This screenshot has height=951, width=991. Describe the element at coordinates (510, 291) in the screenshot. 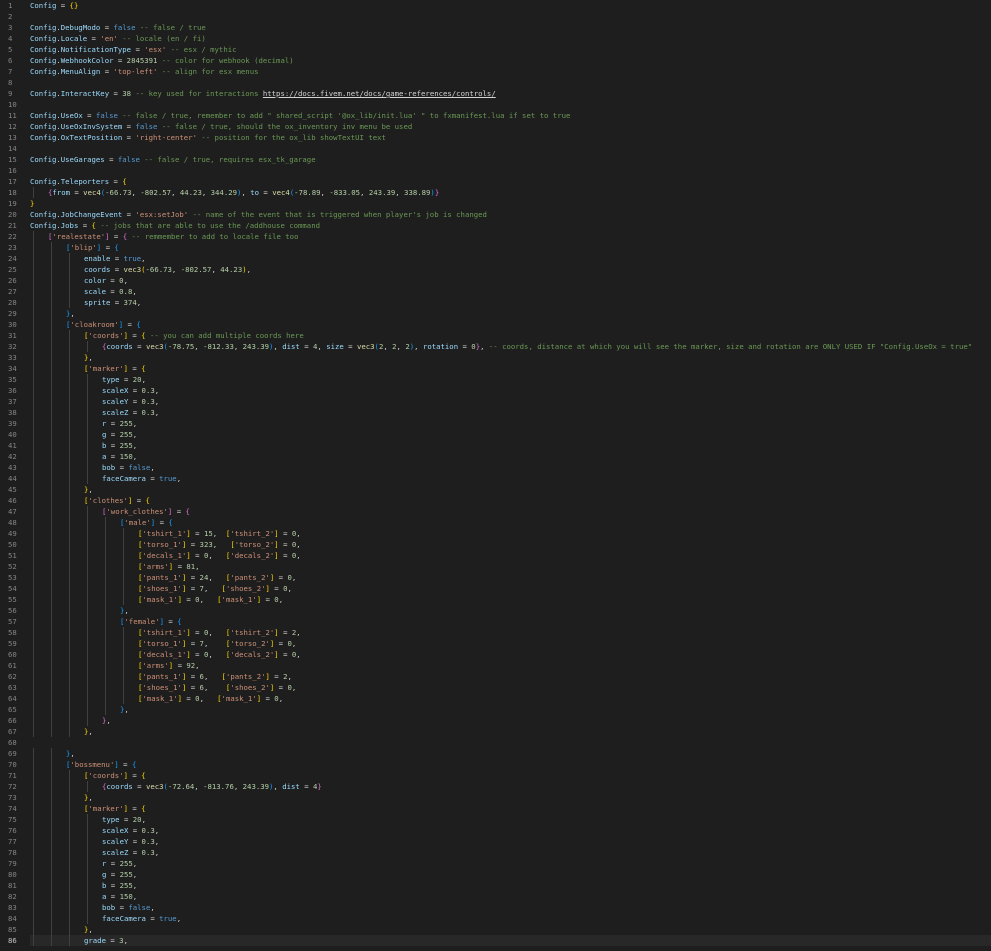

I see `code-line: scale = 0.8,` at that location.